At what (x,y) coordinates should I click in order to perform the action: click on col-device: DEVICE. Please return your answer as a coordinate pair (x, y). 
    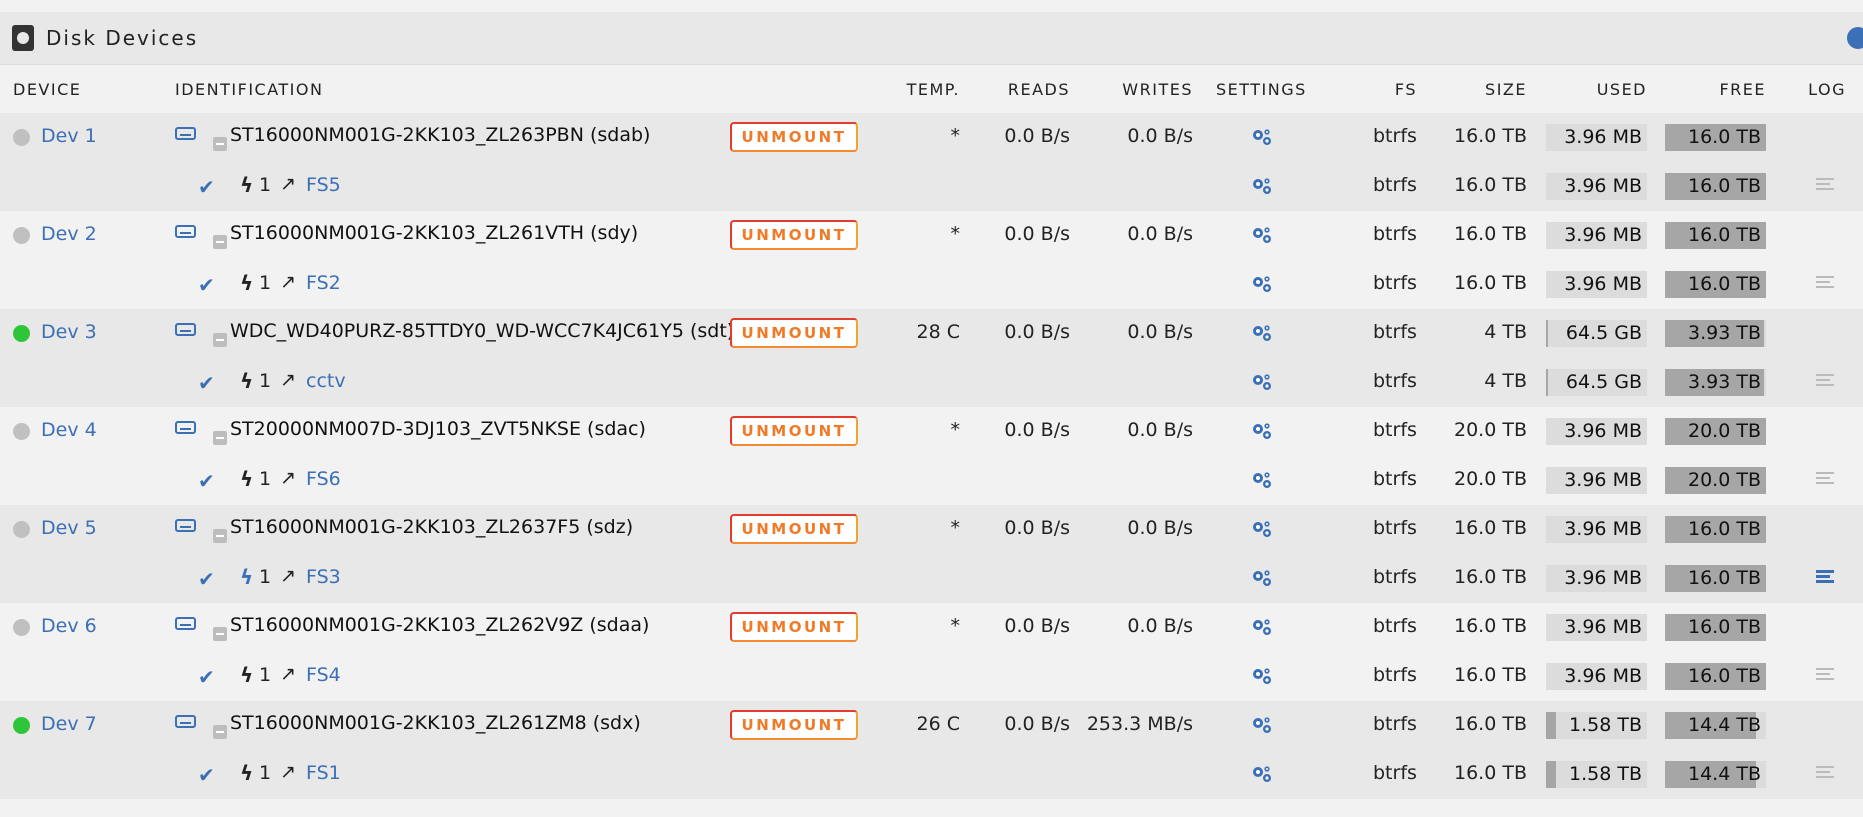
    Looking at the image, I should click on (47, 89).